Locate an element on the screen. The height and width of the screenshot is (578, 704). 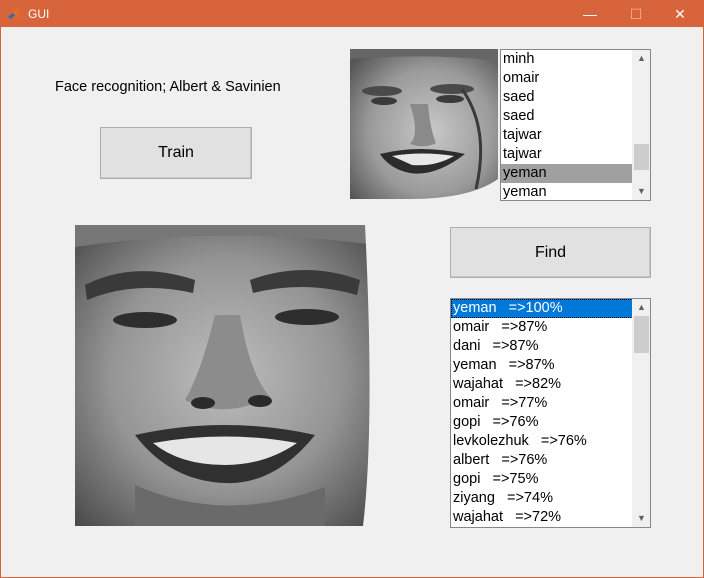
close-button: ✕ is located at coordinates (680, 14).